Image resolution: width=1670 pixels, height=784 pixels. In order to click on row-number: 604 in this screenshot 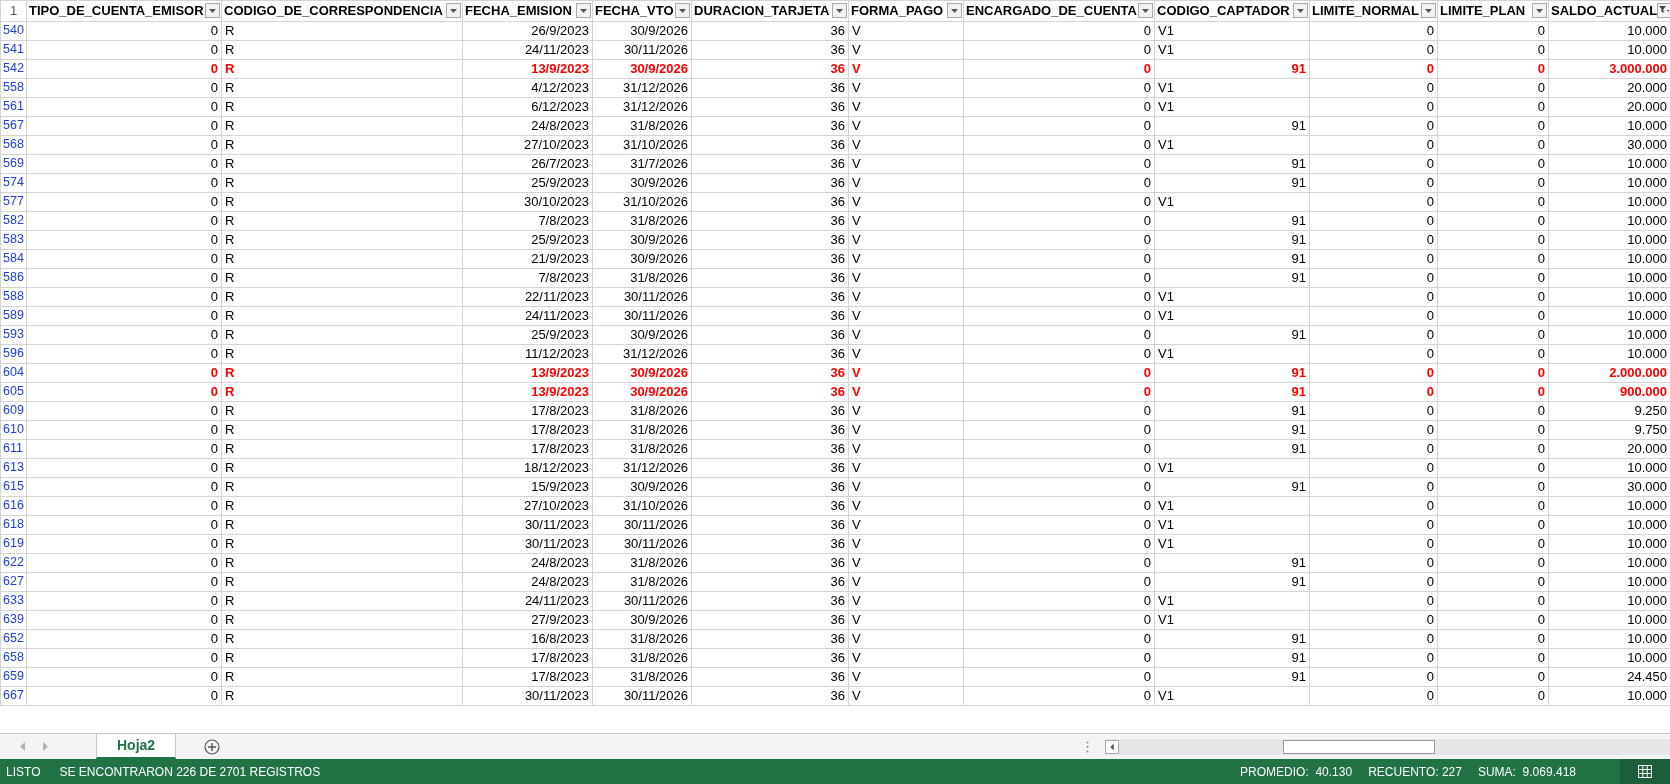, I will do `click(13, 372)`.